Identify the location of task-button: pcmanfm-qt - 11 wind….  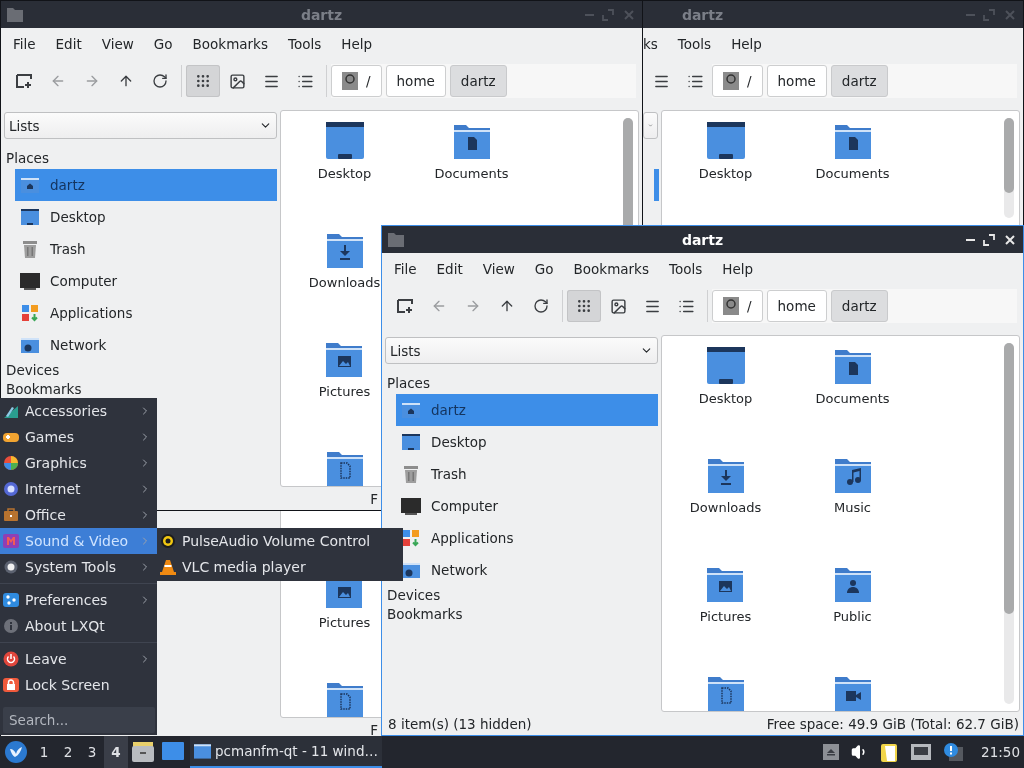
(286, 752).